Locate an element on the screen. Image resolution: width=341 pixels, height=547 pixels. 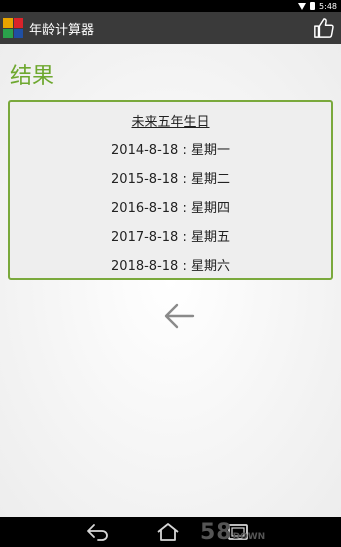
result-box-title: 未来五年生日 is located at coordinates (170, 122).